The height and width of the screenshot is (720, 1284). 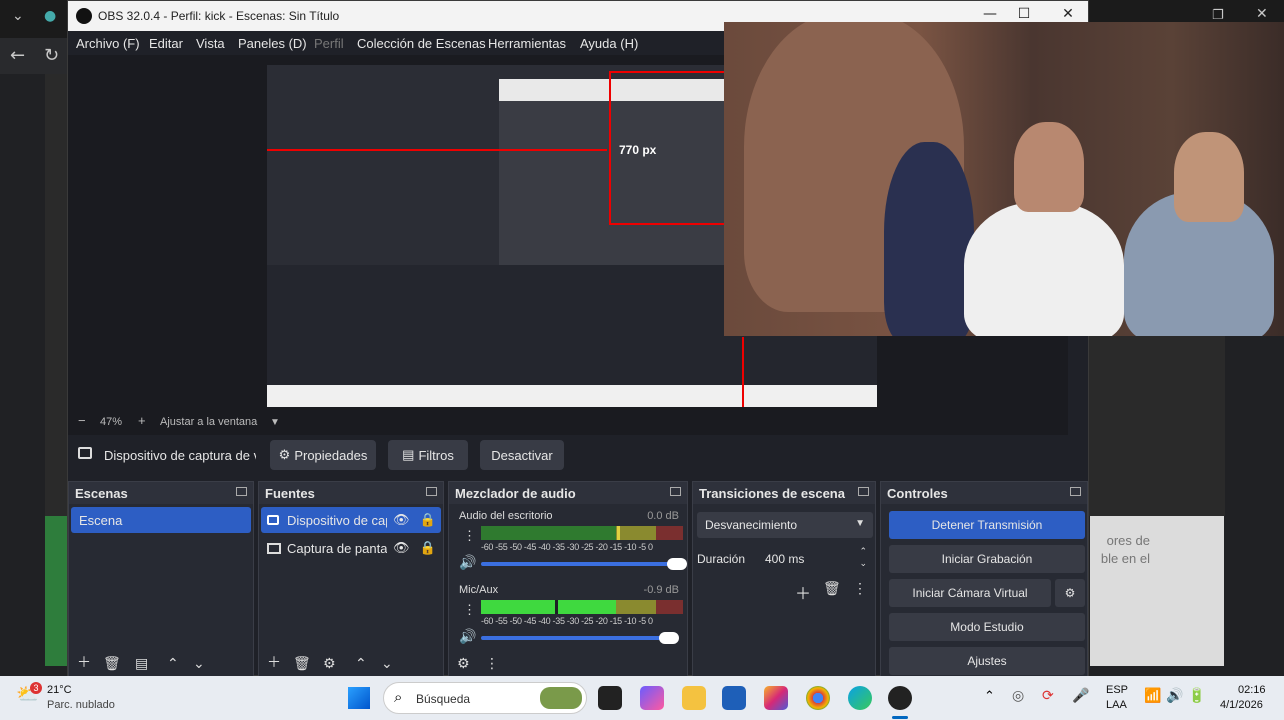 What do you see at coordinates (17, 55) in the screenshot?
I see `back-icon: ←` at bounding box center [17, 55].